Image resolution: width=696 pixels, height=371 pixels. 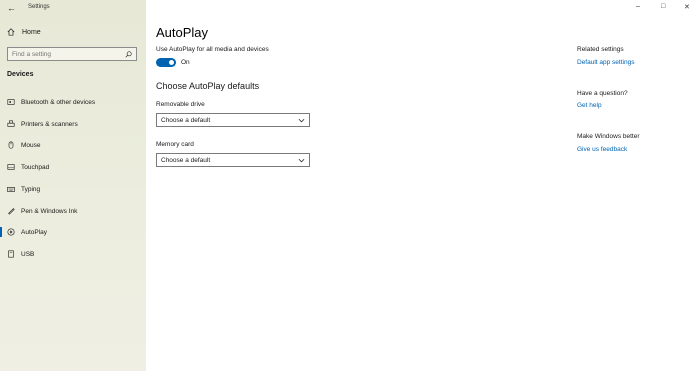 What do you see at coordinates (602, 93) in the screenshot?
I see `question-heading: Have a question?` at bounding box center [602, 93].